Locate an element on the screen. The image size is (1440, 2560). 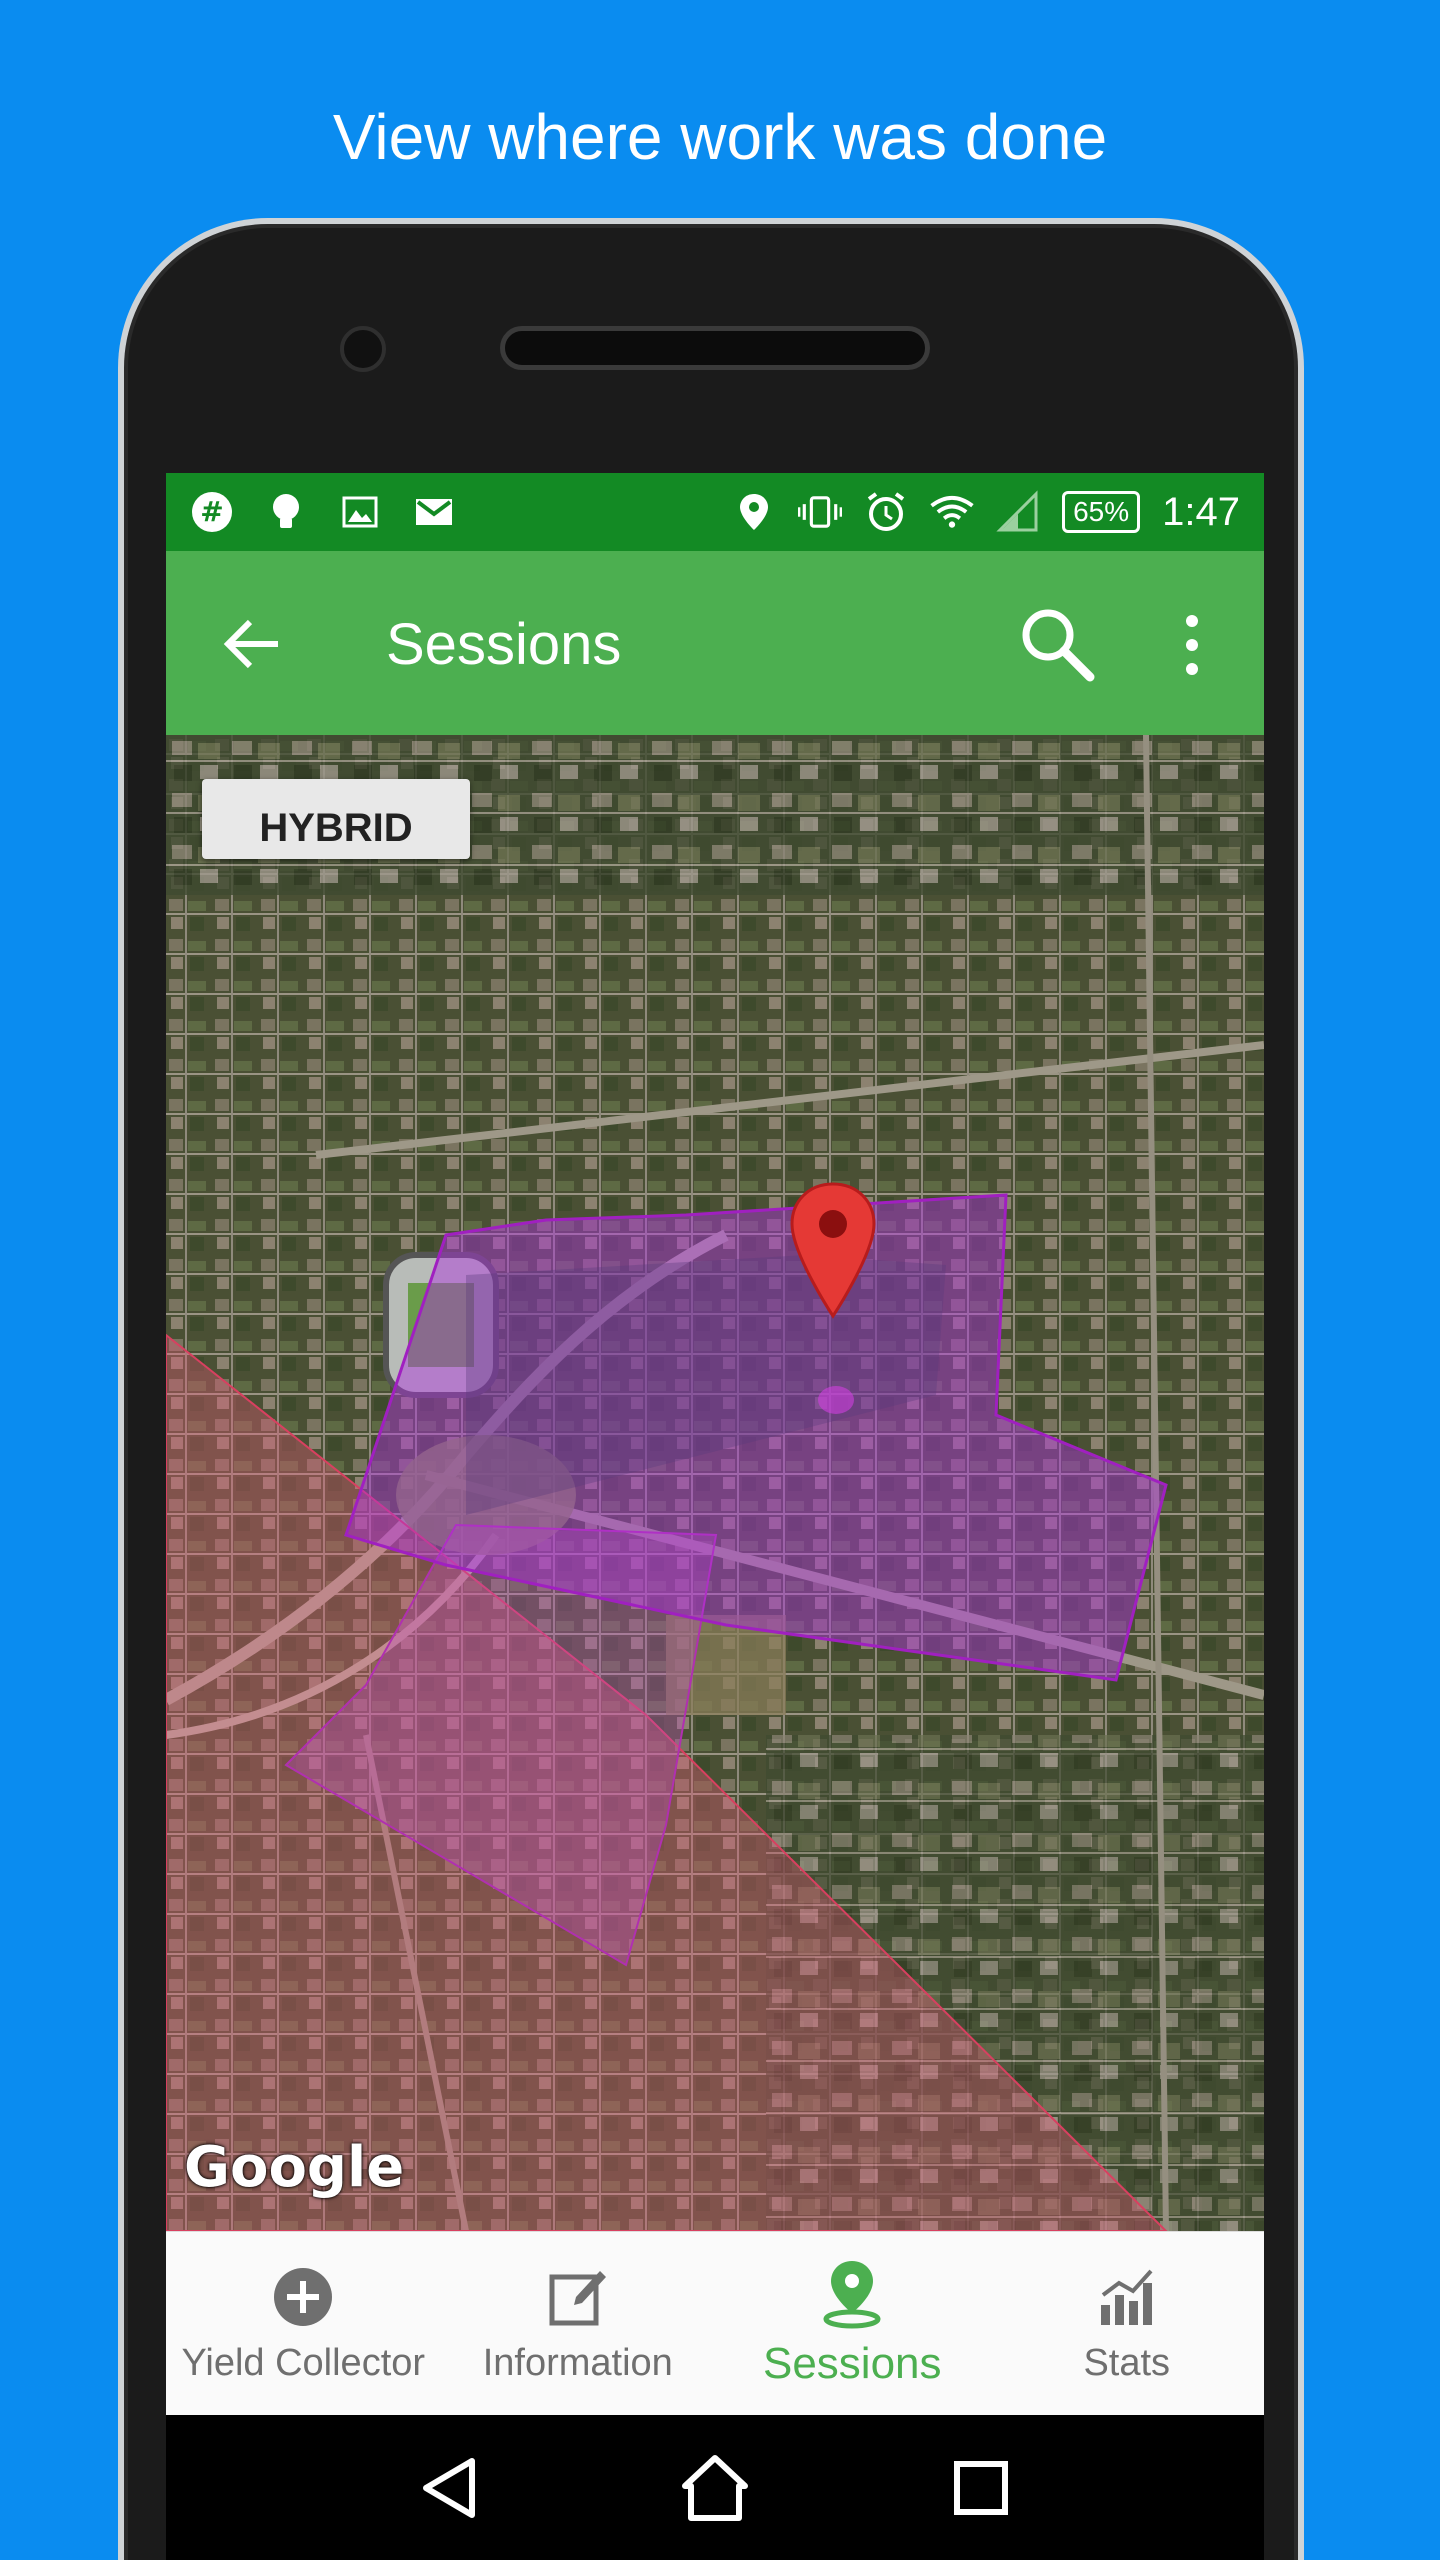
arrow-back-icon is located at coordinates (253, 644).